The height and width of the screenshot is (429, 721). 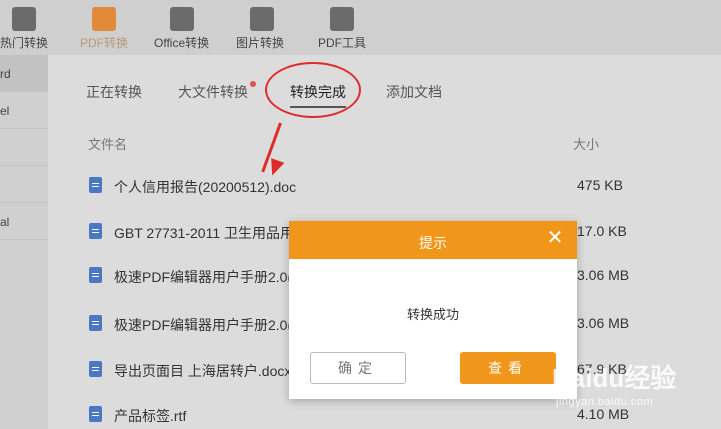 I want to click on toolbar-item-pdf: PDF转换, so click(x=104, y=27).